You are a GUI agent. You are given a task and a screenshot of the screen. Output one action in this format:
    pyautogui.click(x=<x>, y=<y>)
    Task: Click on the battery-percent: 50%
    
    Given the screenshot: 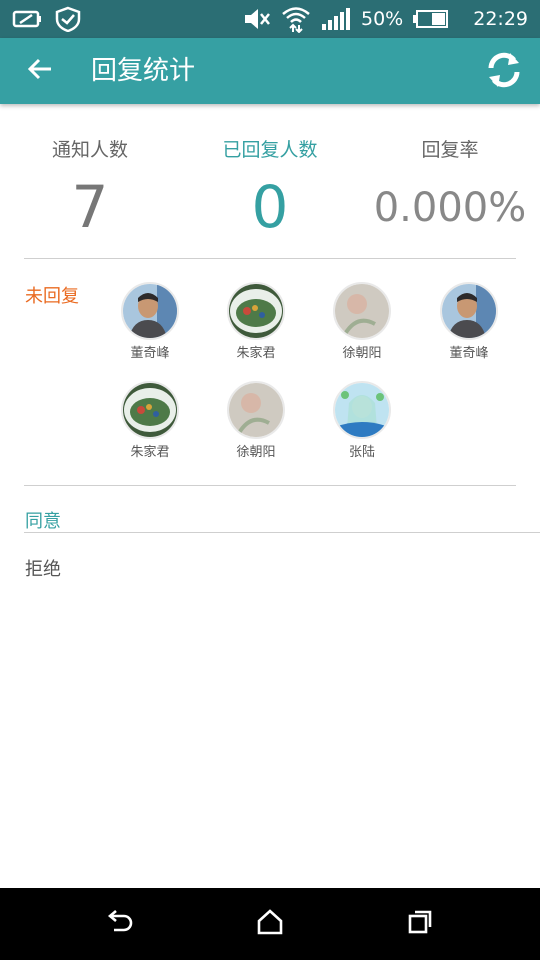 What is the action you would take?
    pyautogui.click(x=382, y=19)
    